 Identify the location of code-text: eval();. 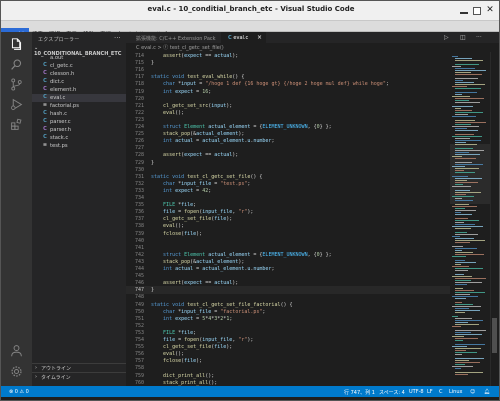
(174, 354).